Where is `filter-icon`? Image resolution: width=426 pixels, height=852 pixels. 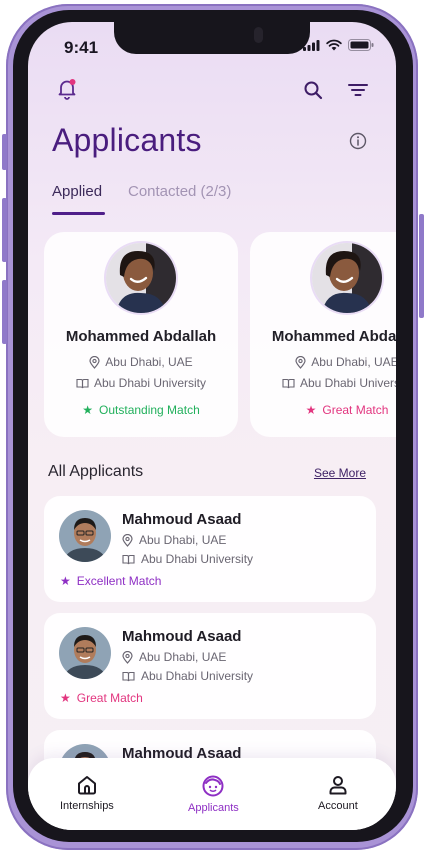 filter-icon is located at coordinates (358, 90).